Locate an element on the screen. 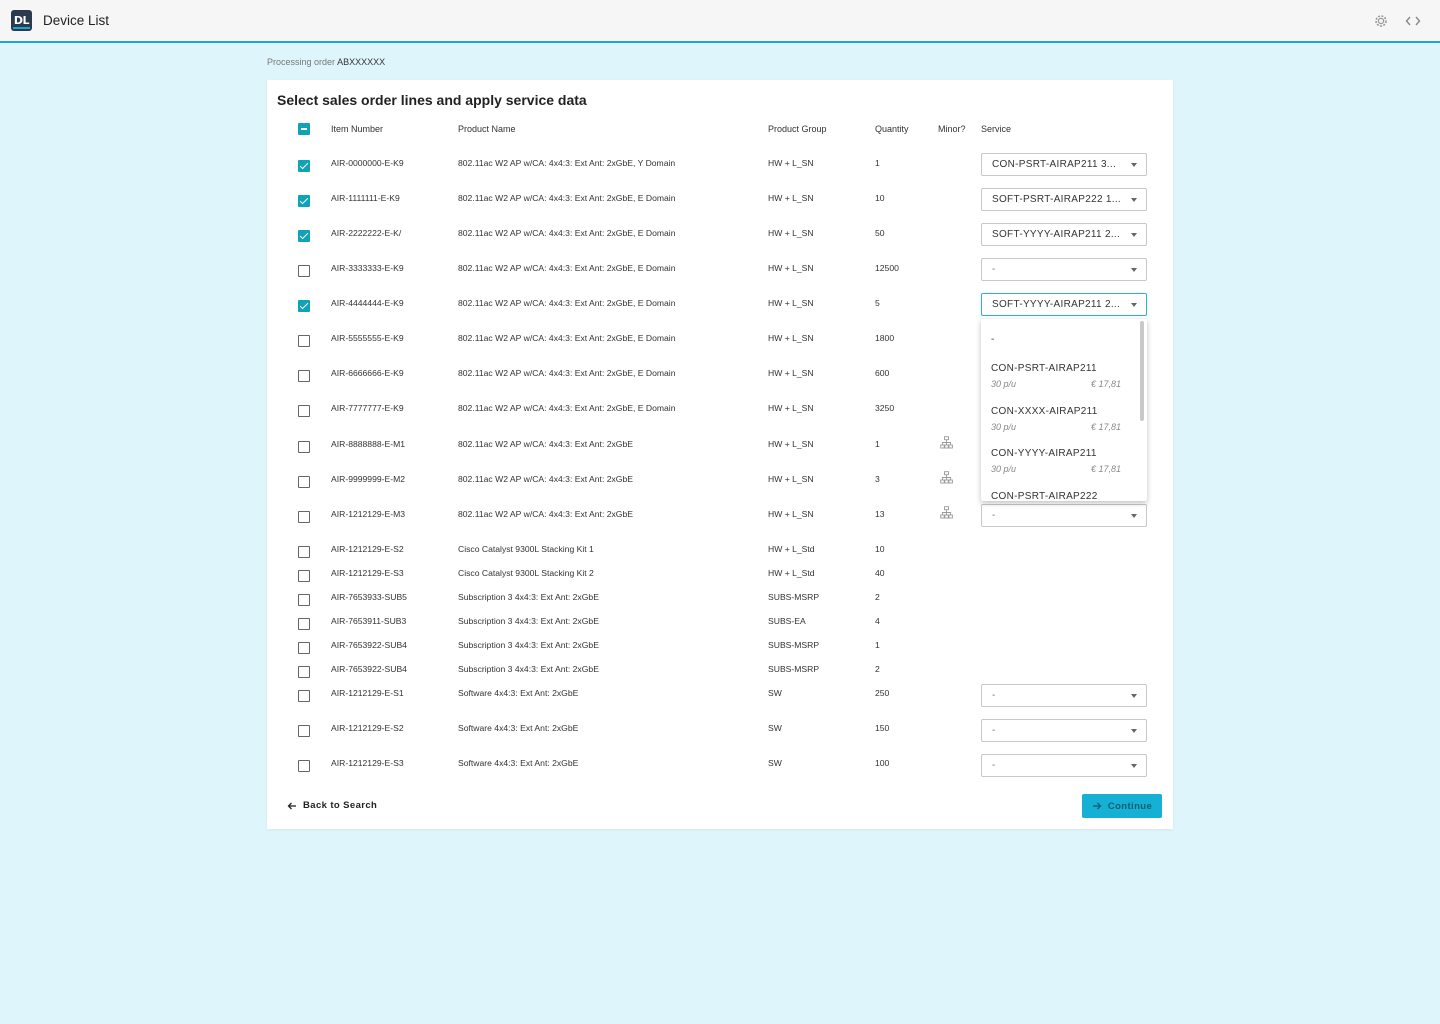 The image size is (1440, 1024). dropdown-option: CON-YYYY-AIRAP211 is located at coordinates (1044, 453).